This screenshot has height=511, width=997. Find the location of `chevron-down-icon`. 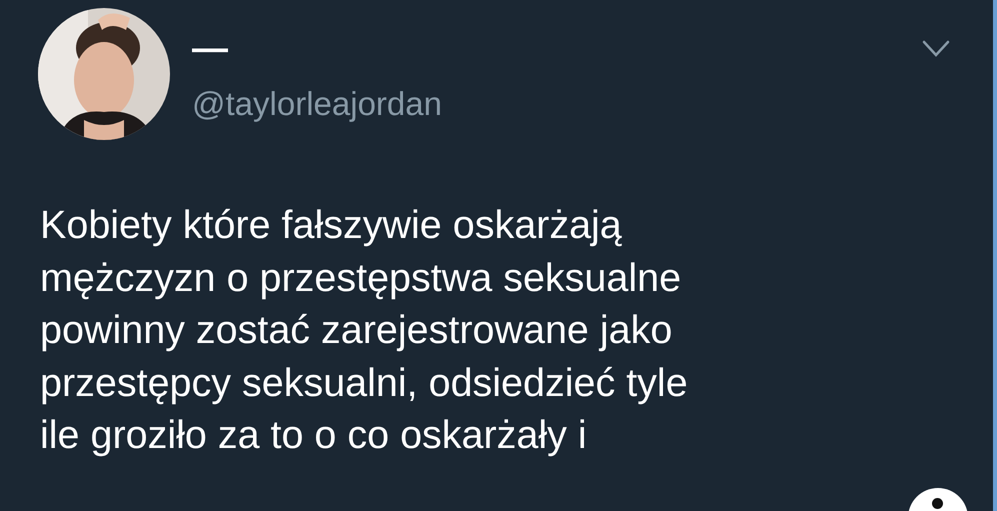

chevron-down-icon is located at coordinates (936, 49).